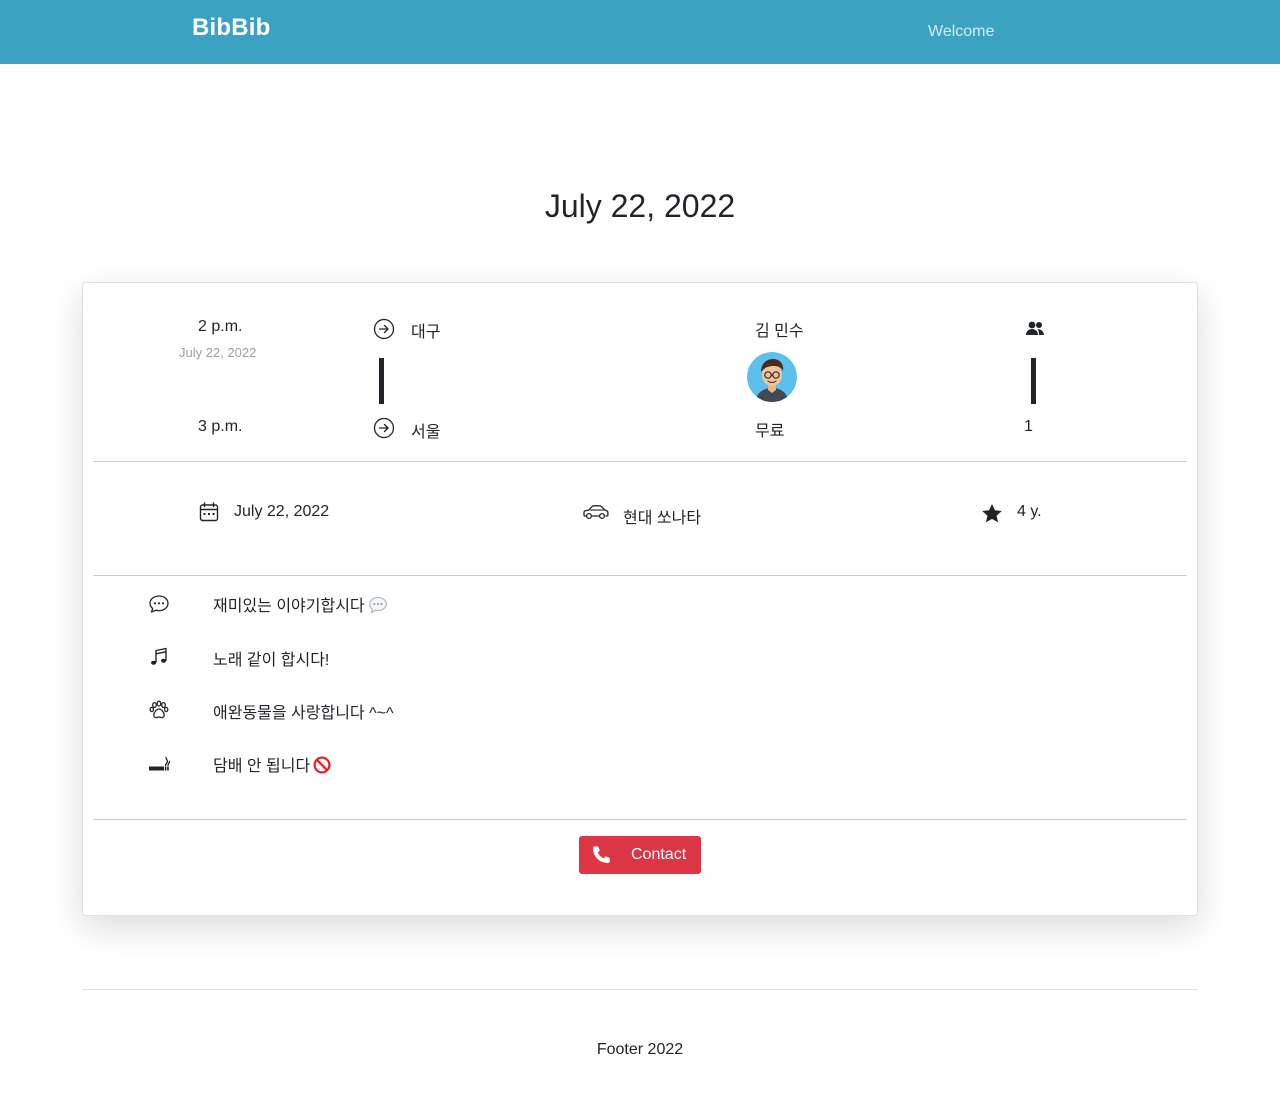  What do you see at coordinates (272, 765) in the screenshot?
I see `preference-text: 담배 안 됩니다` at bounding box center [272, 765].